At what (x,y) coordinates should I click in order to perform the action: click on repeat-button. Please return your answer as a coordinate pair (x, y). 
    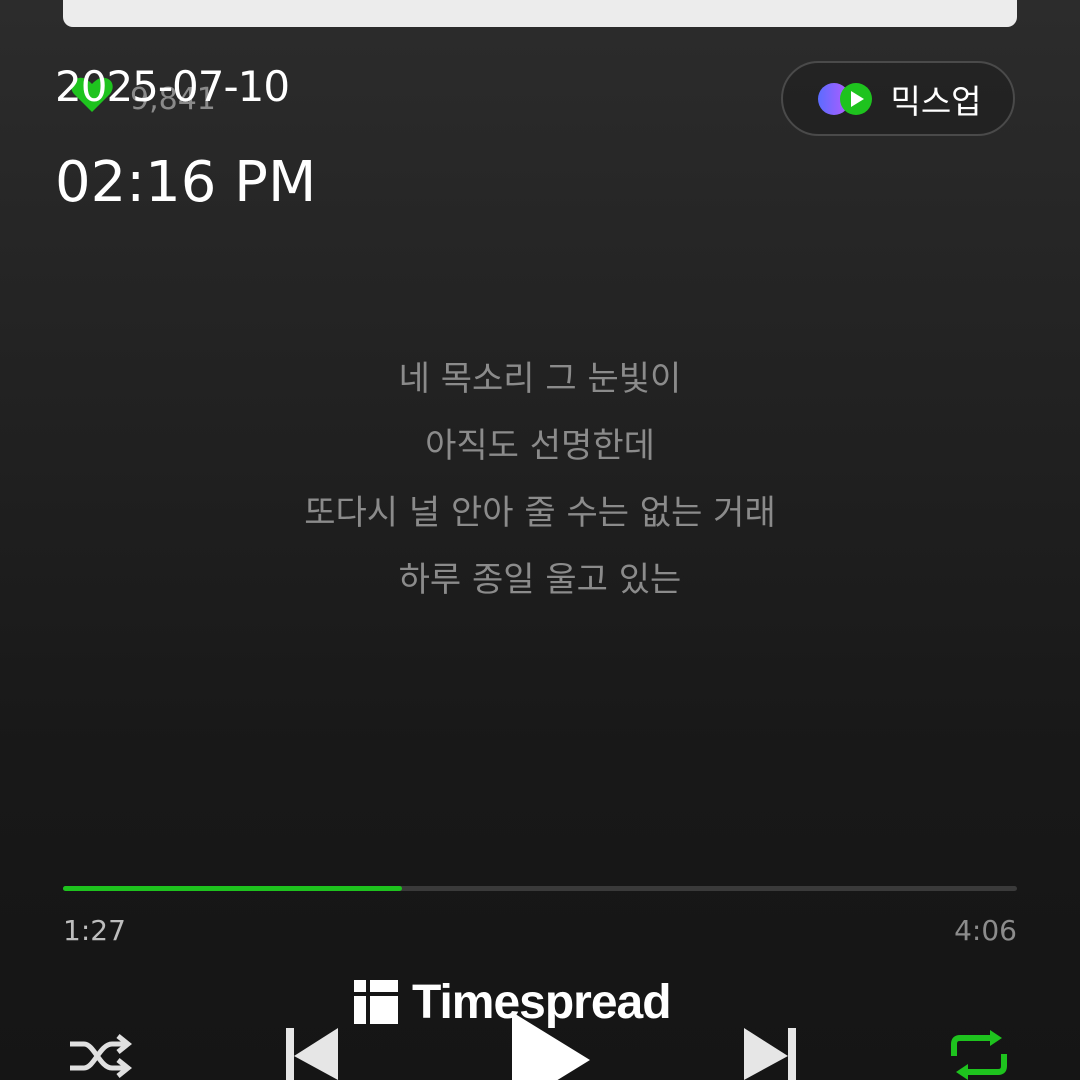
    Looking at the image, I should click on (979, 1055).